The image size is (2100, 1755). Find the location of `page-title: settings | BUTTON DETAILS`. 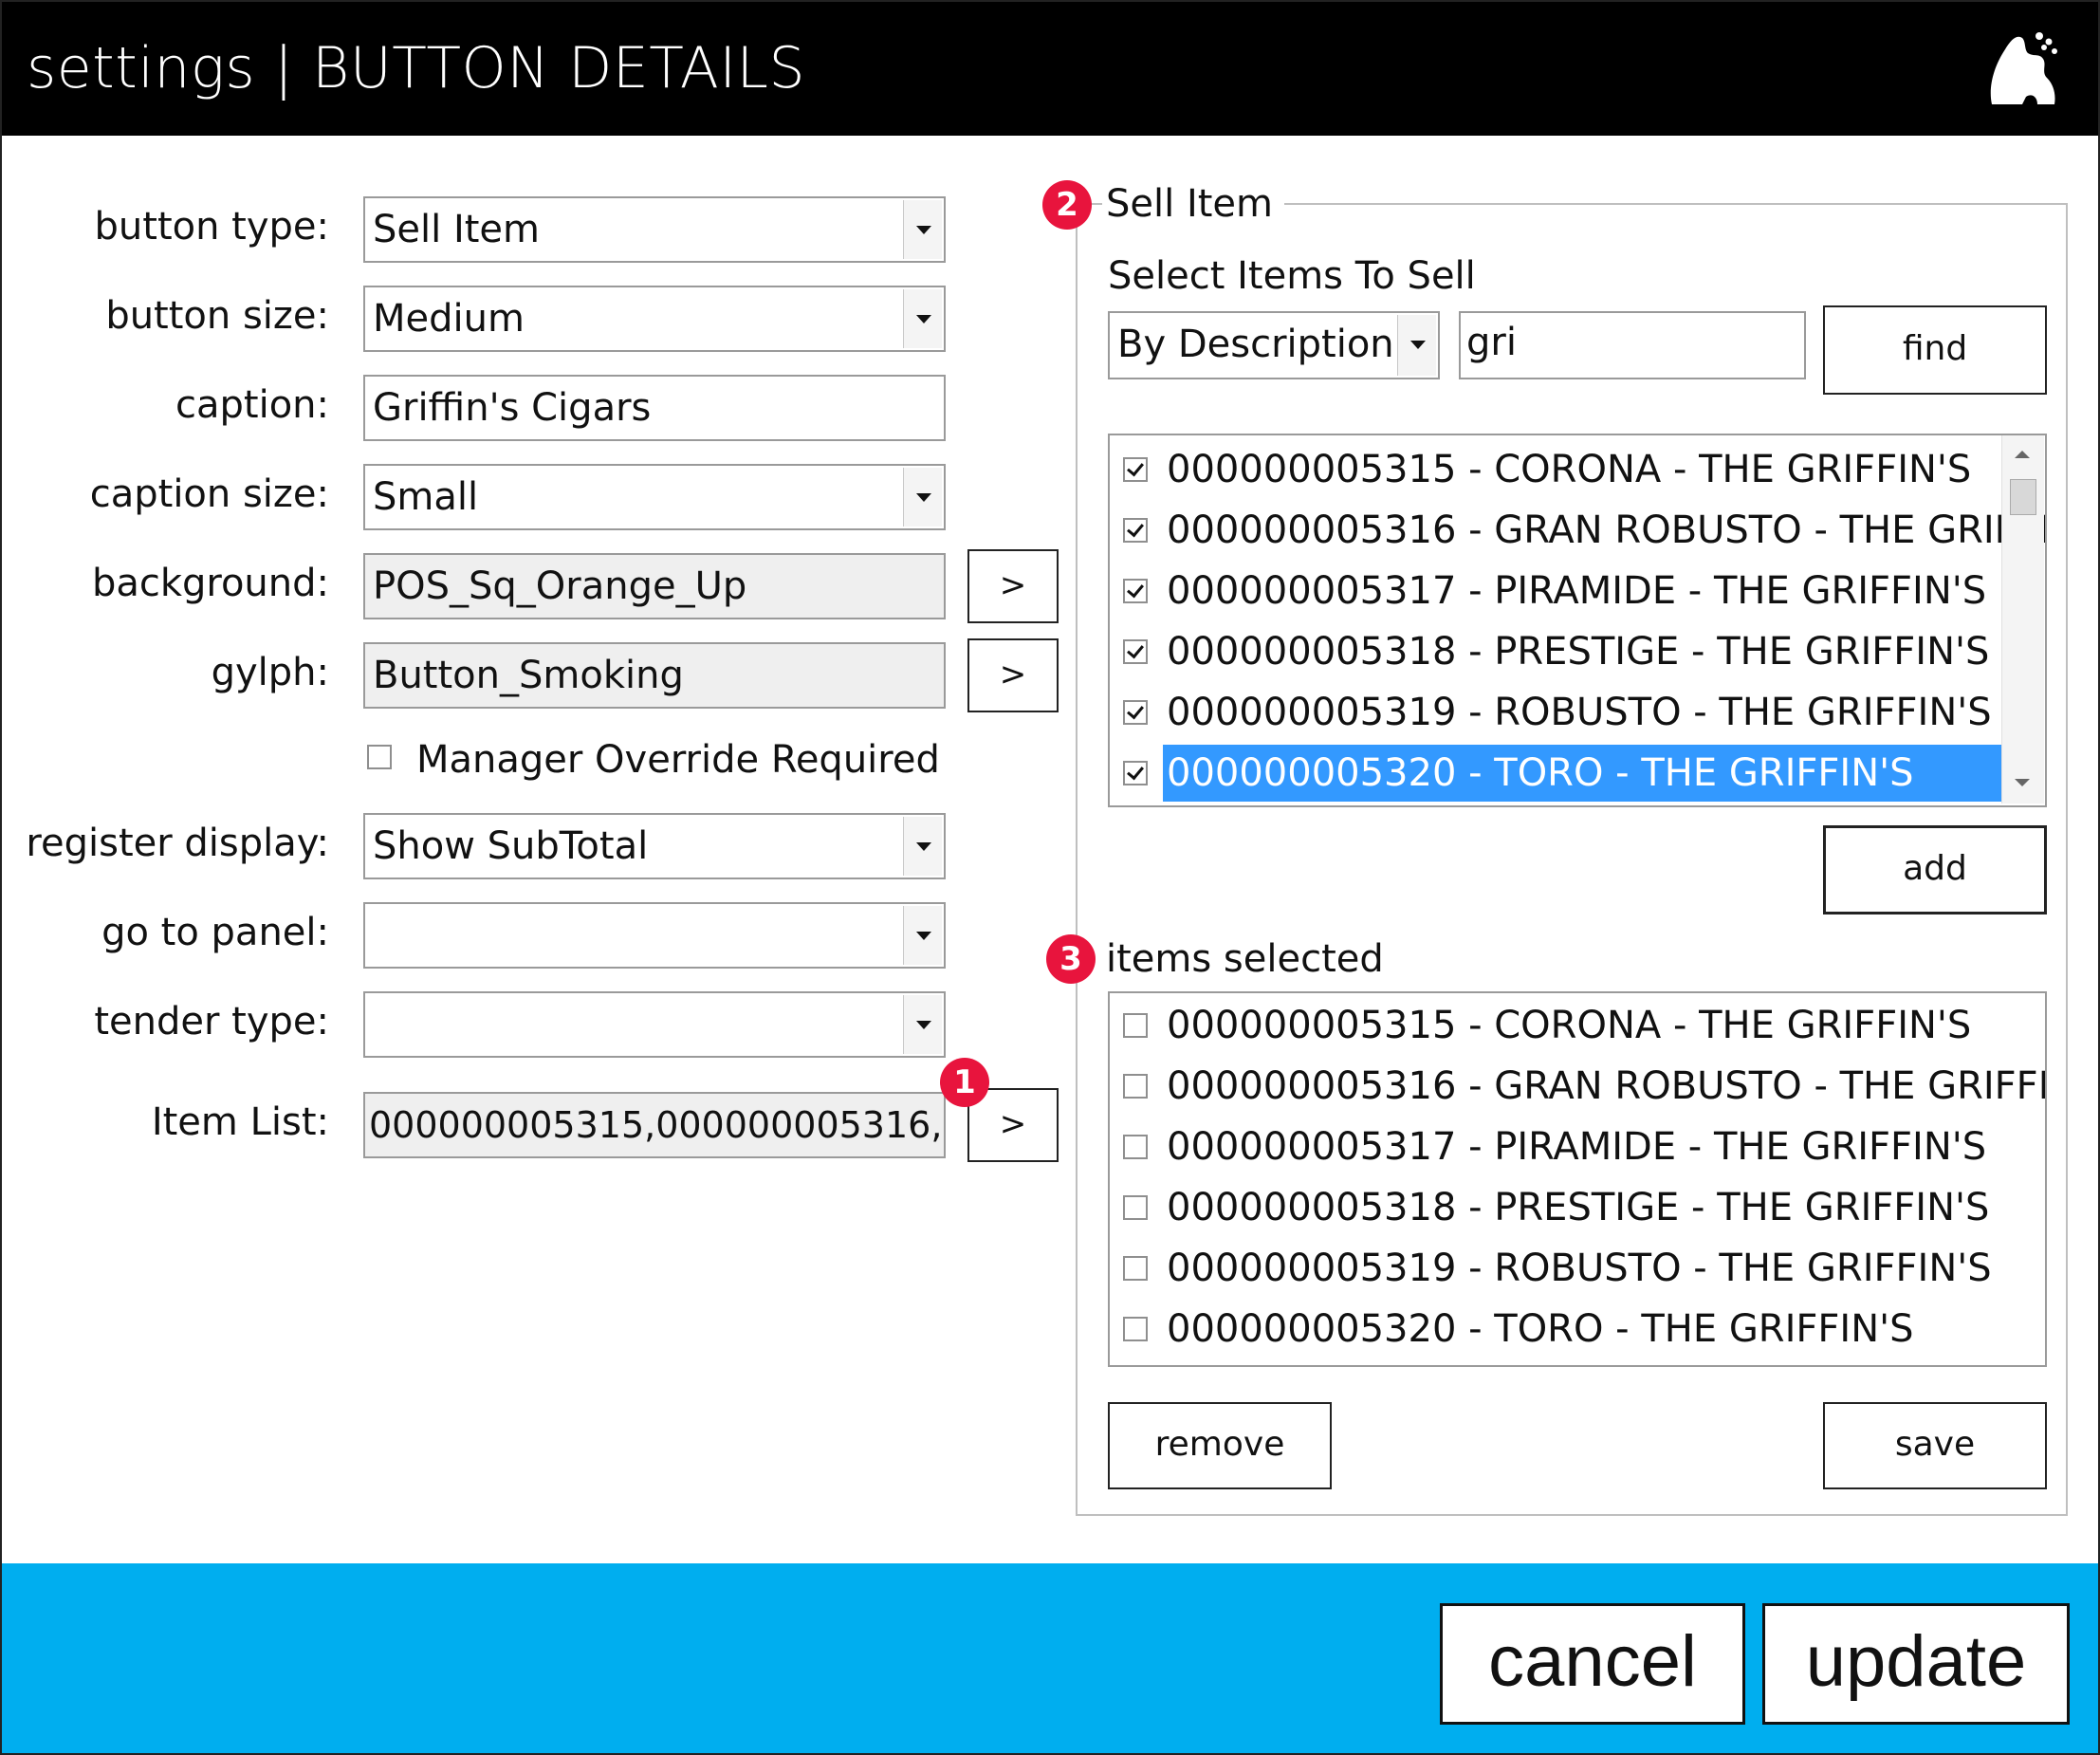

page-title: settings | BUTTON DETAILS is located at coordinates (417, 68).